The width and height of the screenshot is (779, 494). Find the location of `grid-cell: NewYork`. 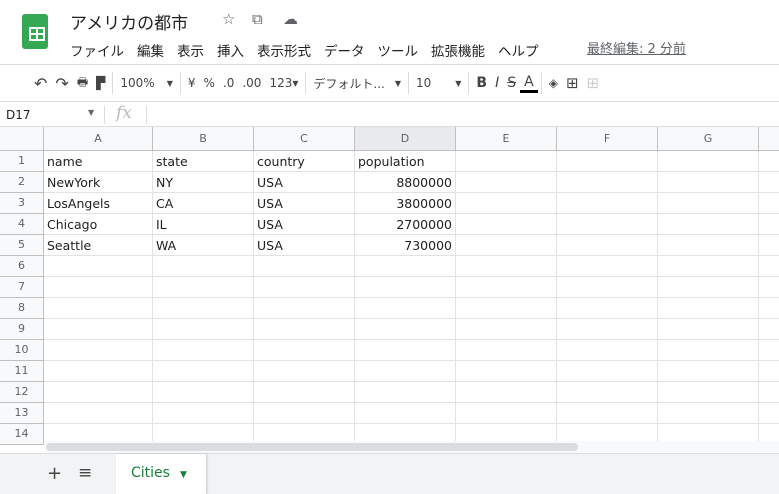

grid-cell: NewYork is located at coordinates (98, 182).